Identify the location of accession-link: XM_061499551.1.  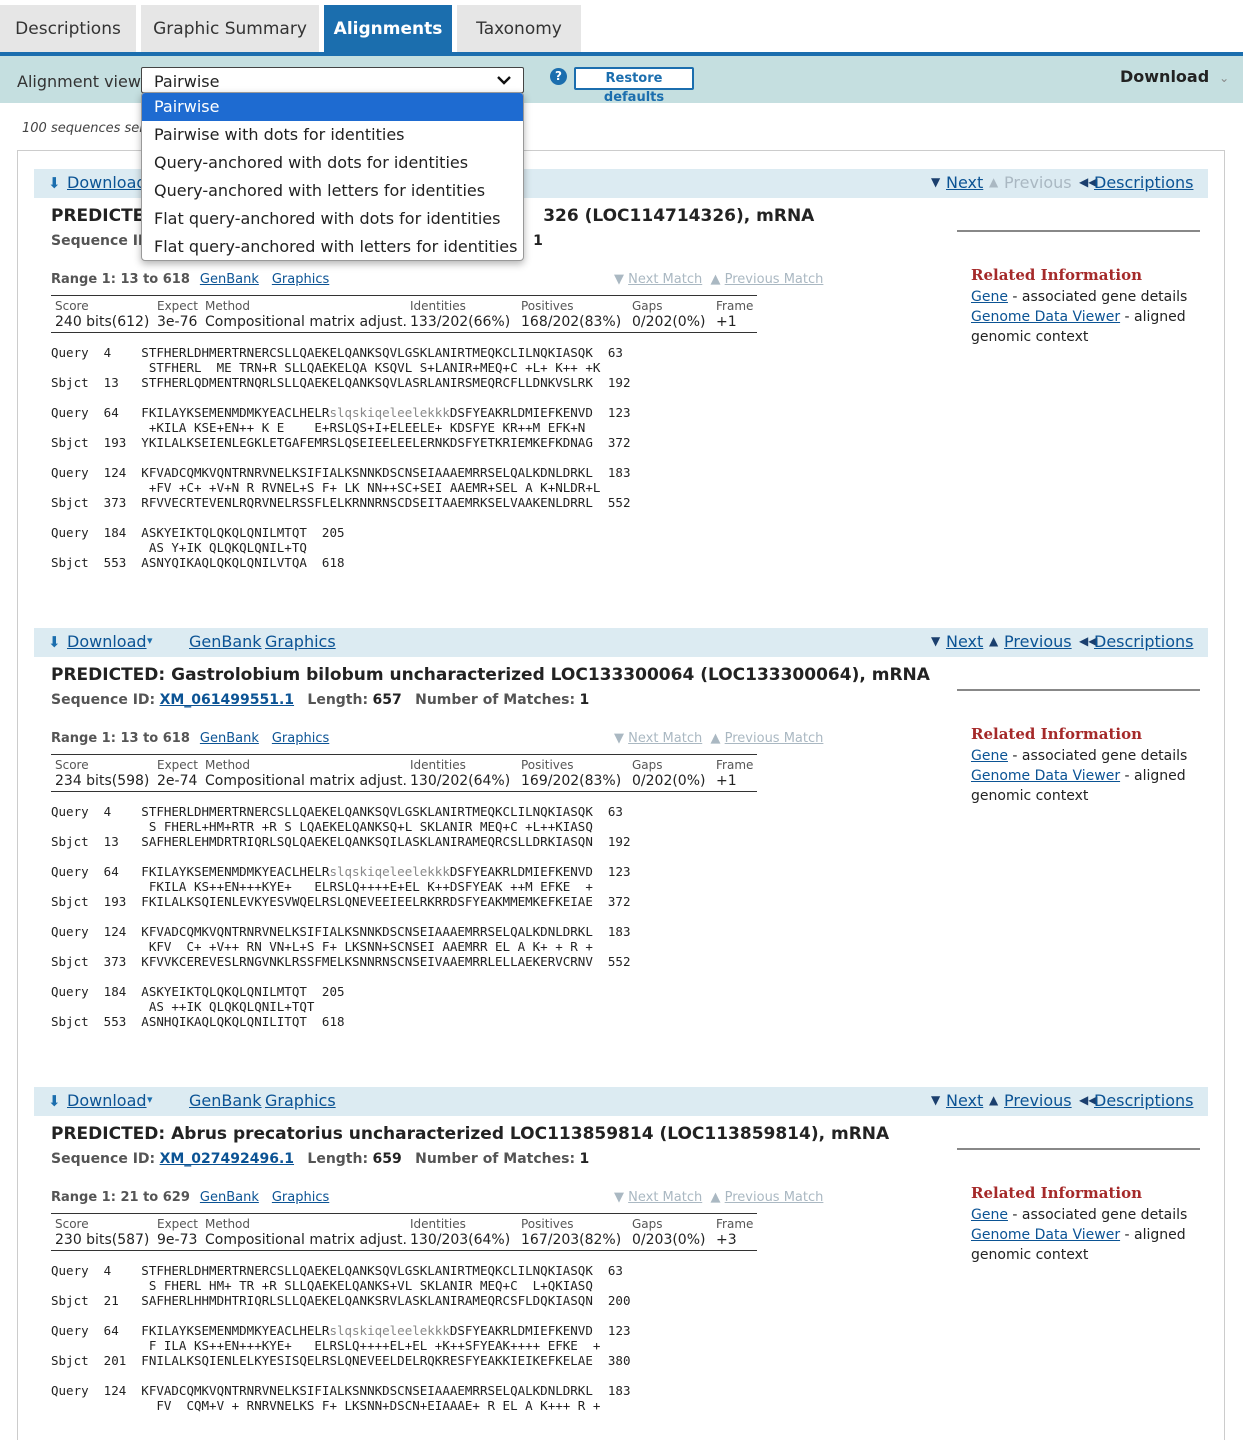
(227, 700).